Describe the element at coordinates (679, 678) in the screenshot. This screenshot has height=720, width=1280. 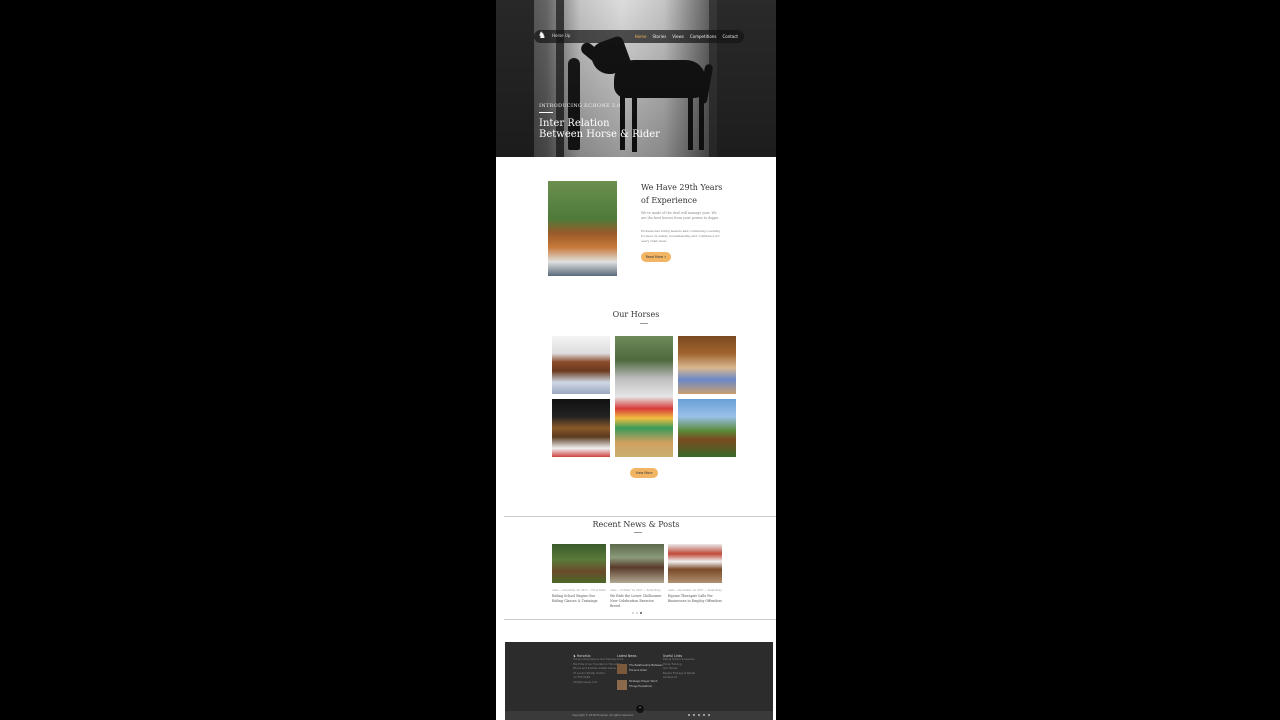
I see `footer-link: Contact Us` at that location.